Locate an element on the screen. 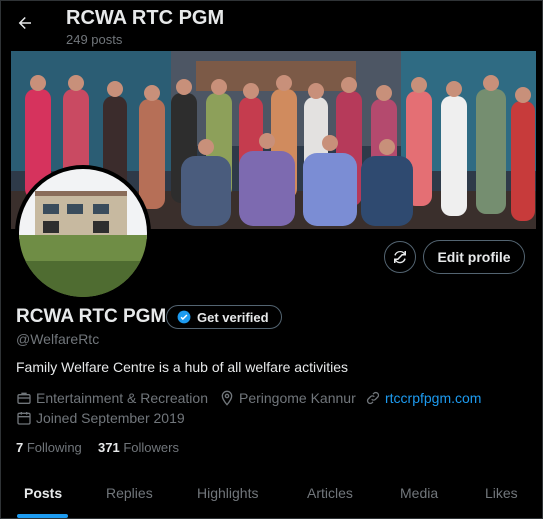  avatar is located at coordinates (83, 233).